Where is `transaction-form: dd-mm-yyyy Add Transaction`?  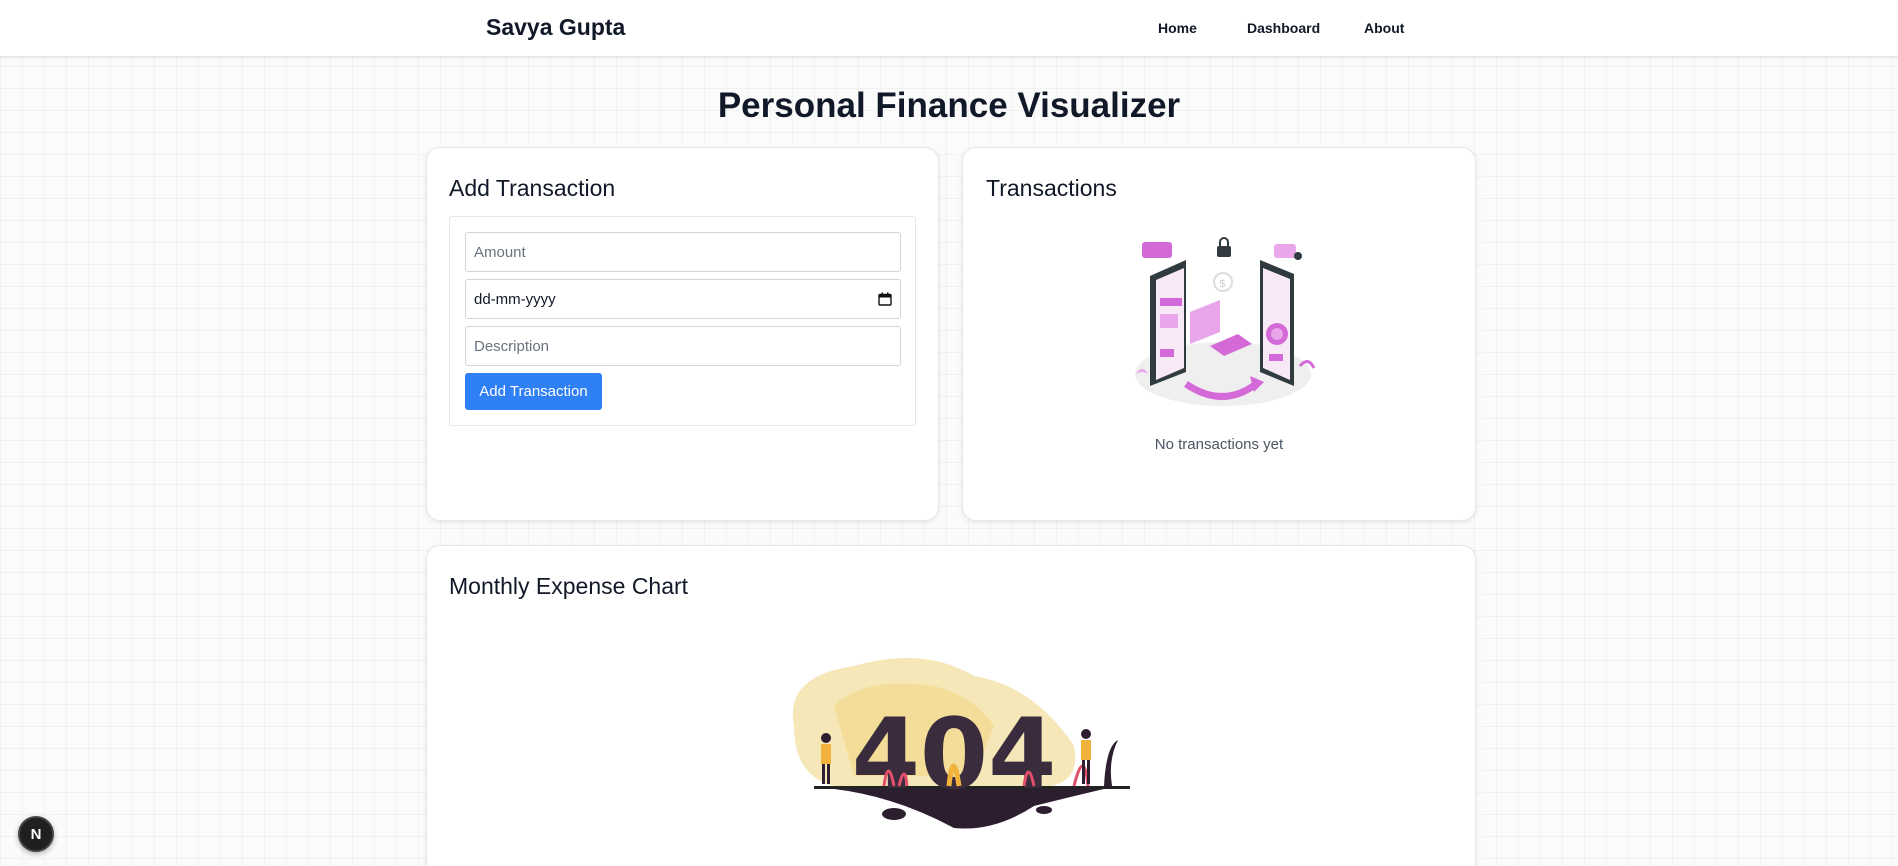 transaction-form: dd-mm-yyyy Add Transaction is located at coordinates (682, 321).